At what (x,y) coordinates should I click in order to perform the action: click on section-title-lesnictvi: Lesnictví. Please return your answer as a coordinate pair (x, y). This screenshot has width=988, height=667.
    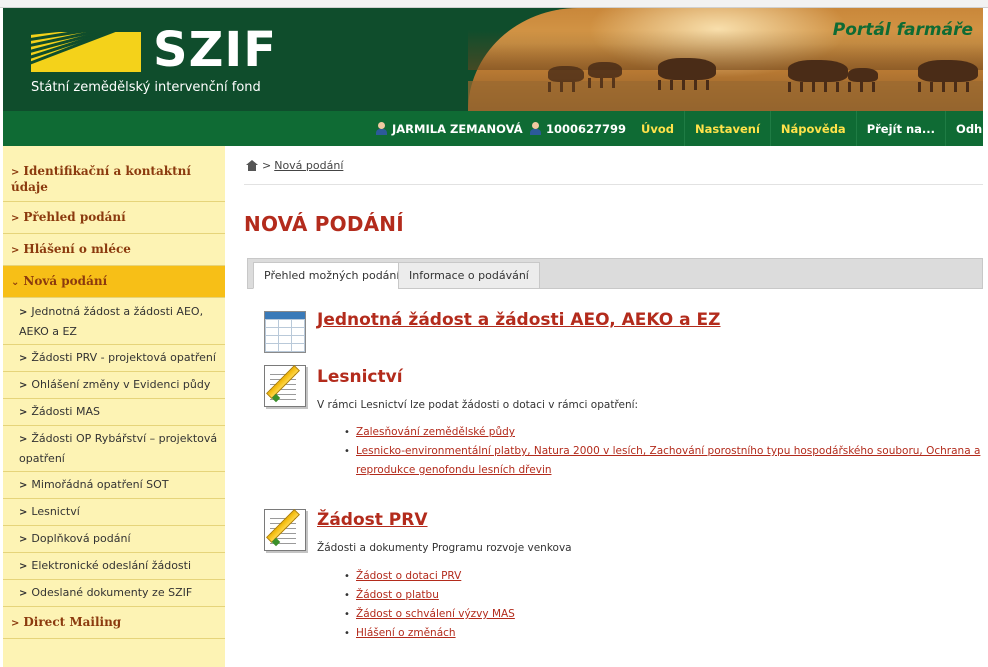
    Looking at the image, I should click on (360, 377).